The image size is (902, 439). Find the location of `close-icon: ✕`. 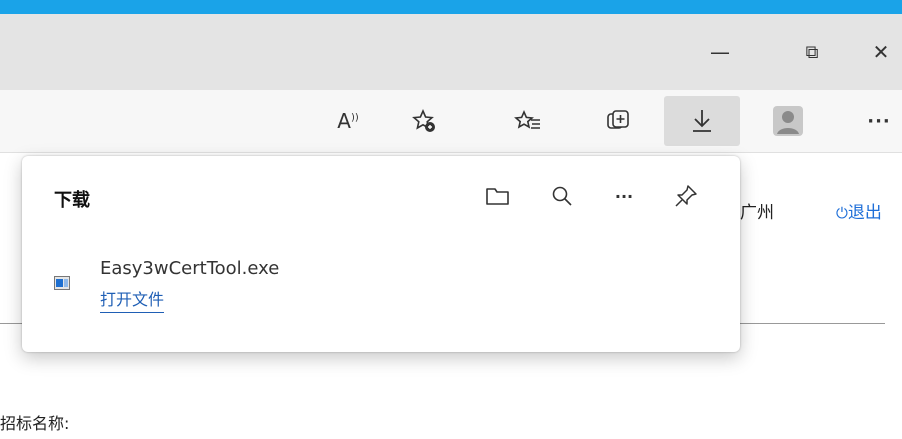

close-icon: ✕ is located at coordinates (881, 52).